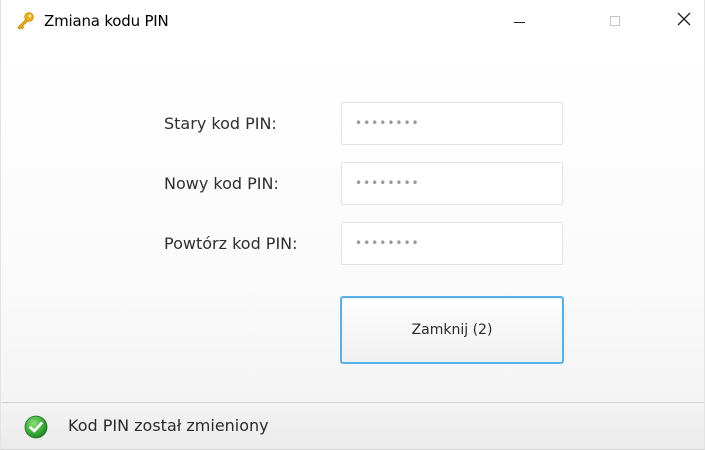 This screenshot has width=705, height=450. I want to click on status-bar: Kod PIN został zmieniony, so click(352, 425).